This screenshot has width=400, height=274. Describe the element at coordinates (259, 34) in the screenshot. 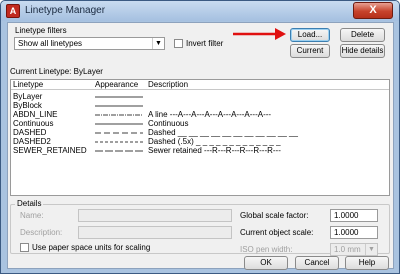

I see `annotation-arrow-icon` at that location.